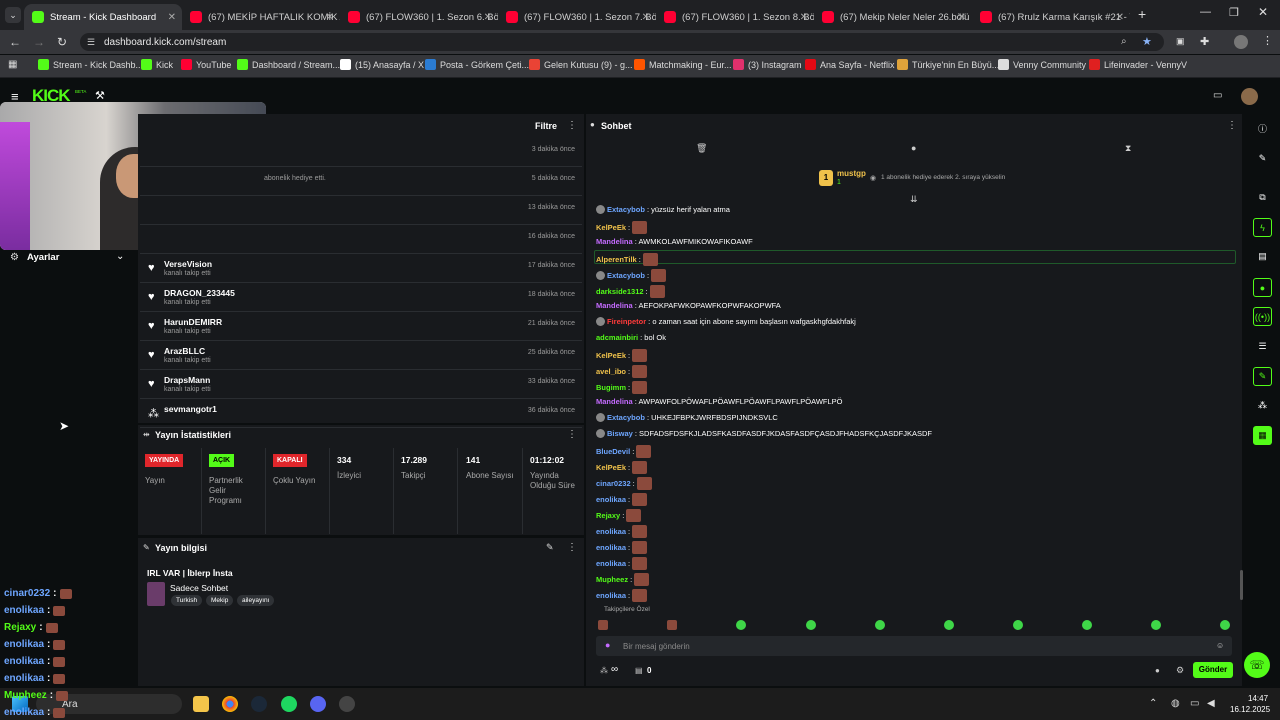 The width and height of the screenshot is (1280, 720). Describe the element at coordinates (289, 704) in the screenshot. I see `spotify-icon` at that location.